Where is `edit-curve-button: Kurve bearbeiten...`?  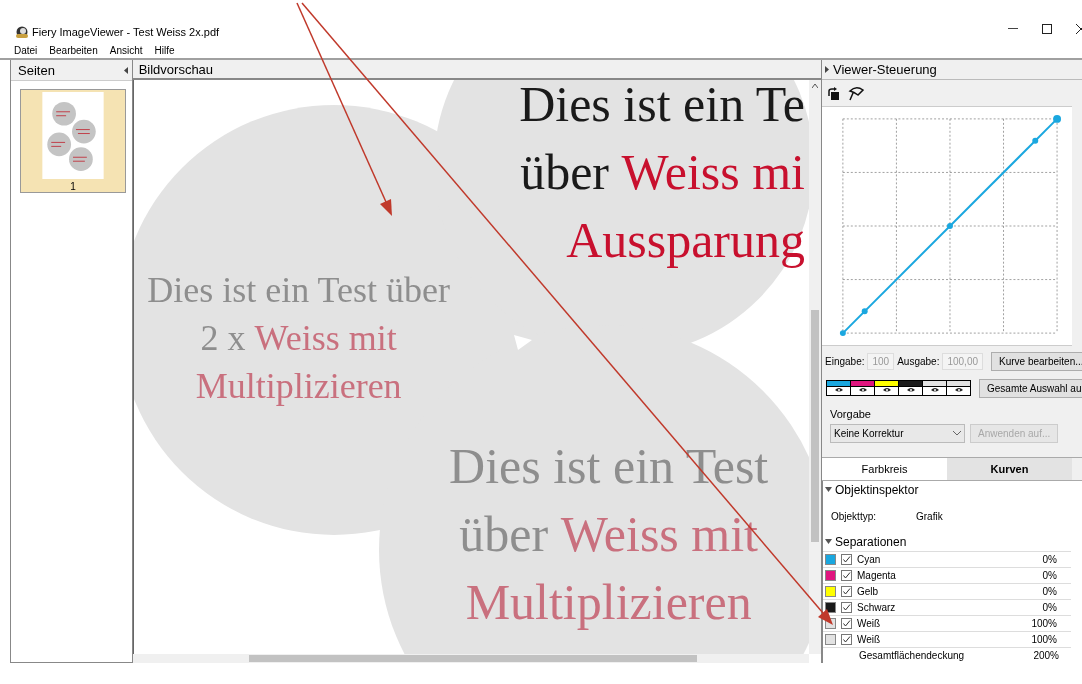
edit-curve-button: Kurve bearbeiten... is located at coordinates (1036, 361).